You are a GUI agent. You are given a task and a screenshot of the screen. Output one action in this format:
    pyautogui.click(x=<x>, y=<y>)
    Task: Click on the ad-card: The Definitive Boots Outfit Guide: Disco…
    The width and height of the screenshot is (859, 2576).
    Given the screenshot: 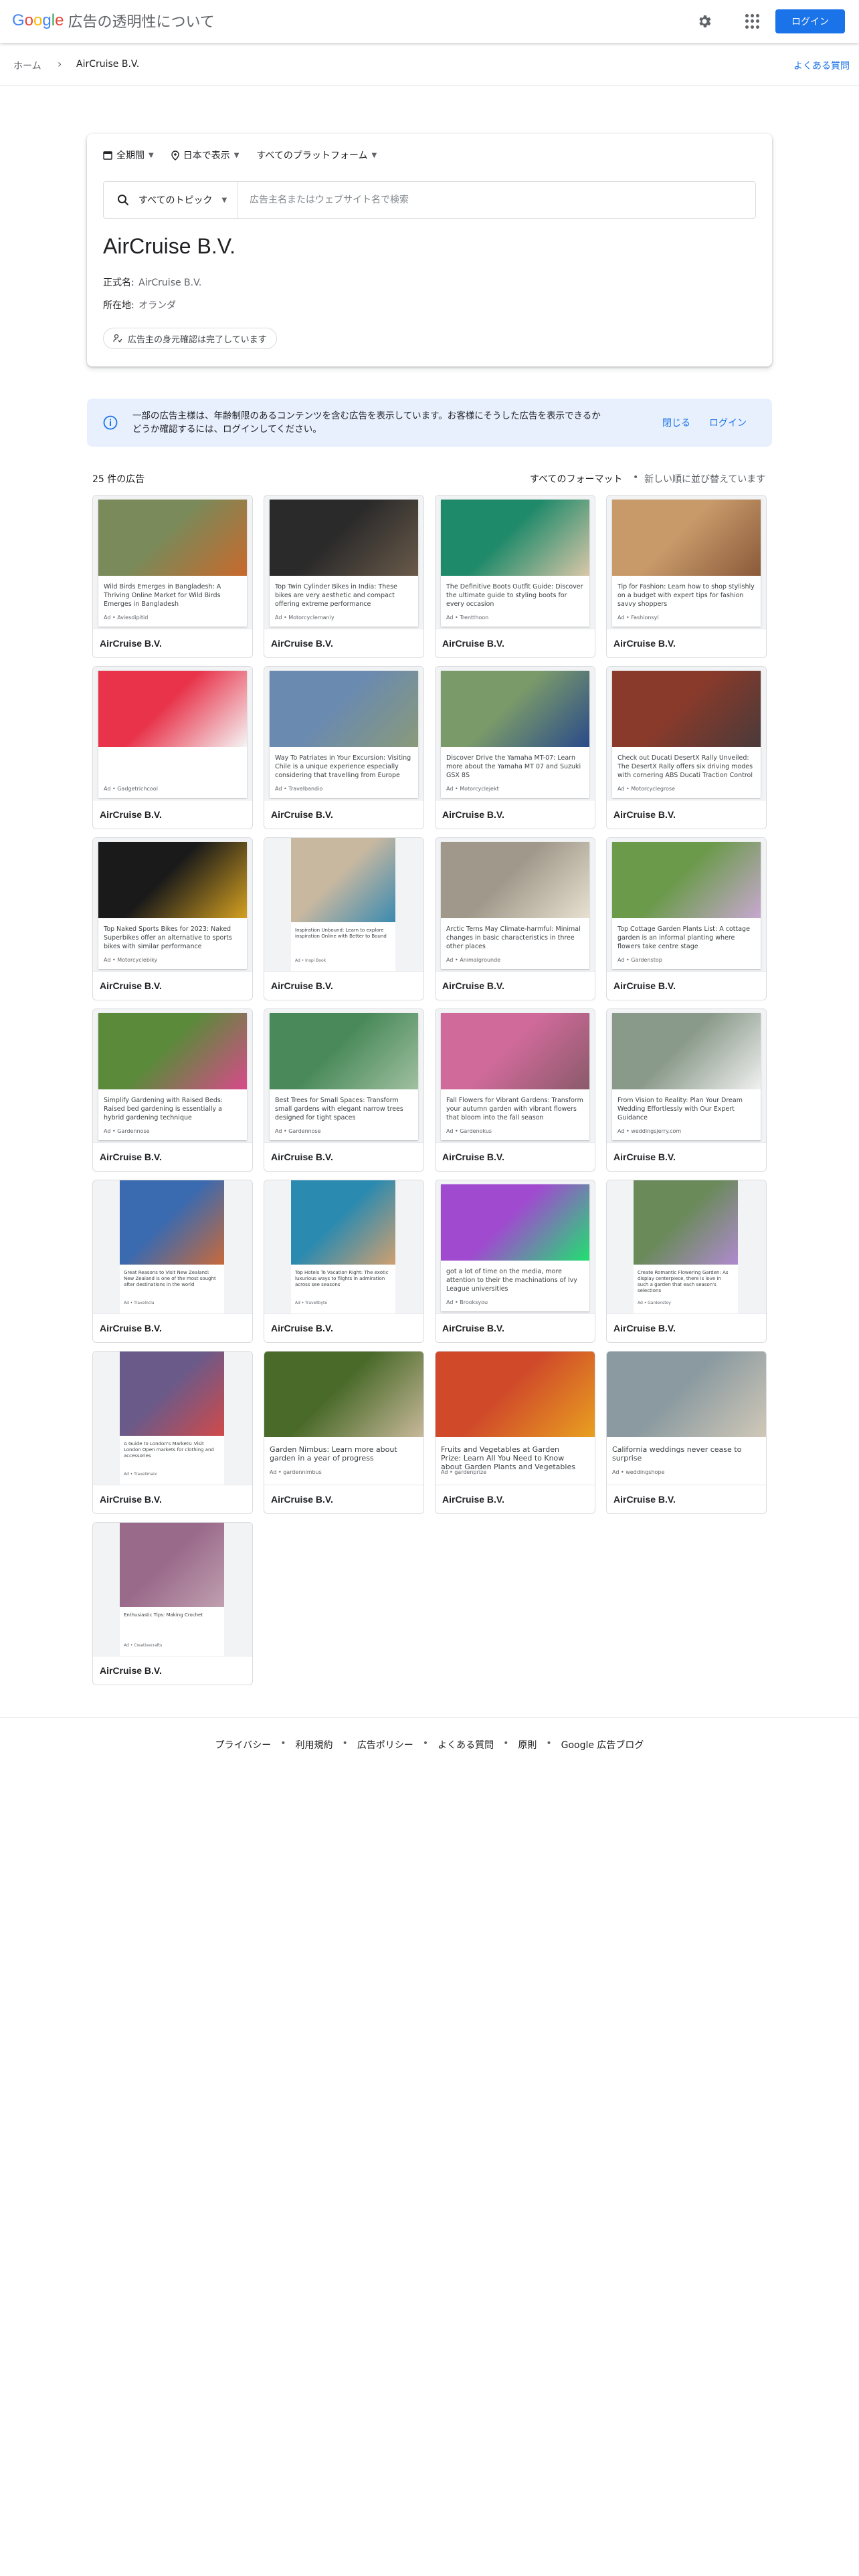 What is the action you would take?
    pyautogui.click(x=515, y=576)
    